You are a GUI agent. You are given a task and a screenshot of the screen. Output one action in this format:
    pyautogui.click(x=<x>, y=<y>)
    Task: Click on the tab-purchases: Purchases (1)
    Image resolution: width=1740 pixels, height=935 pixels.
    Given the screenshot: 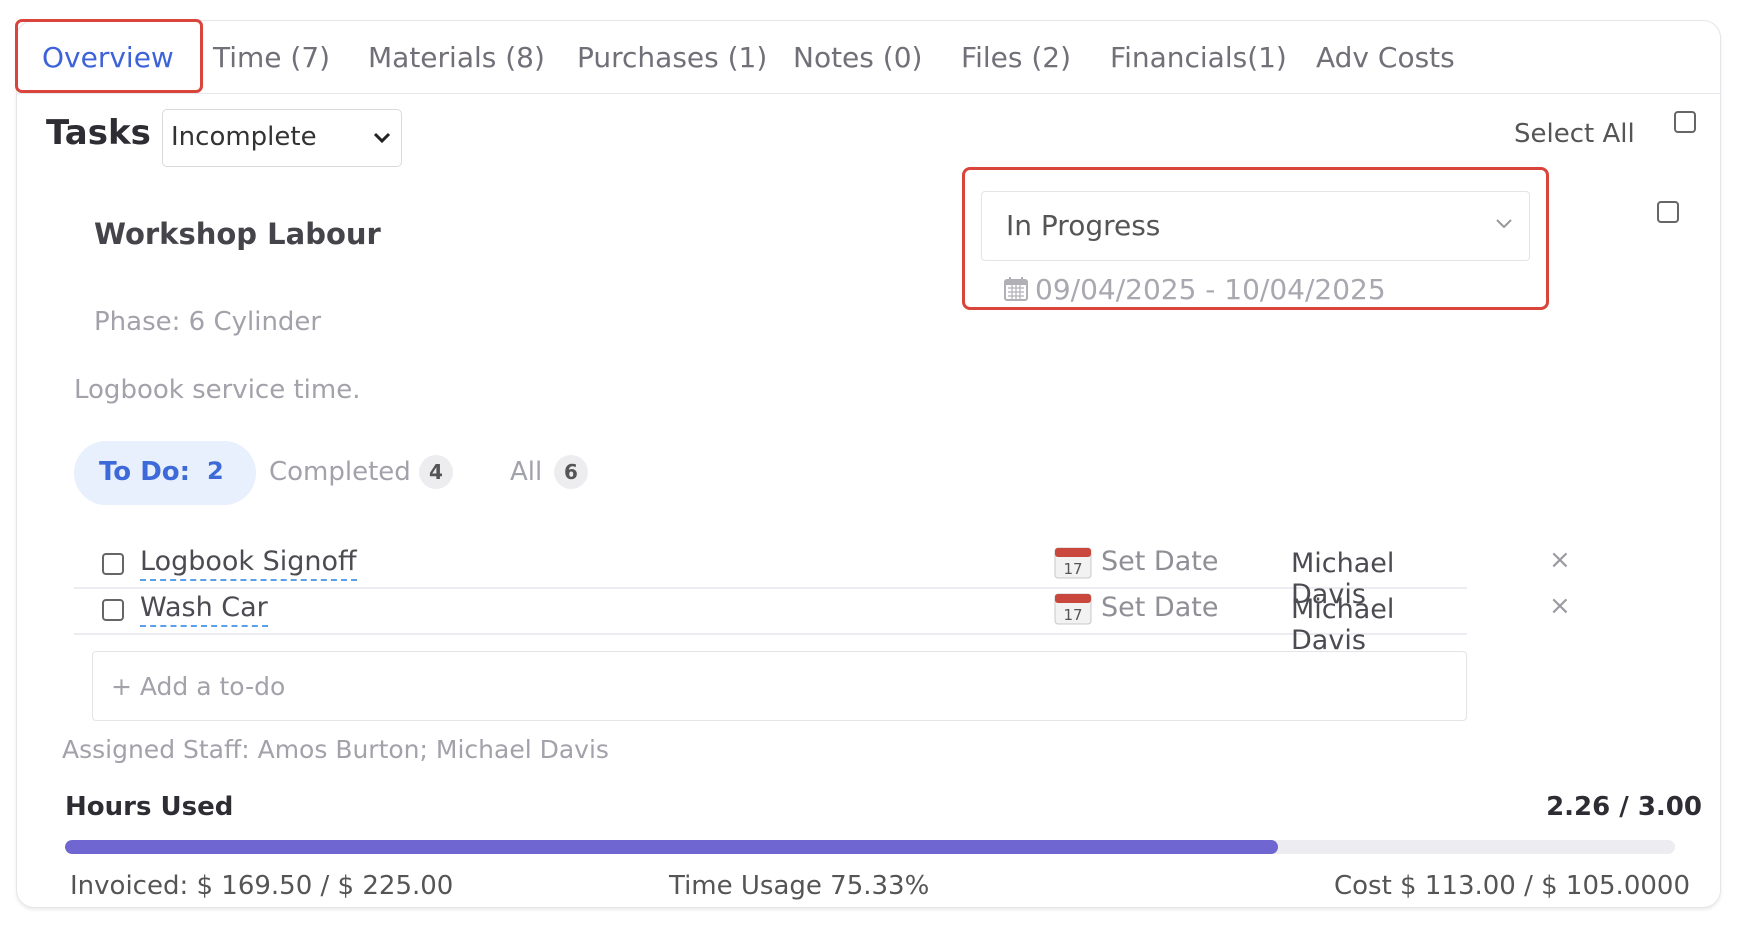 What is the action you would take?
    pyautogui.click(x=672, y=57)
    